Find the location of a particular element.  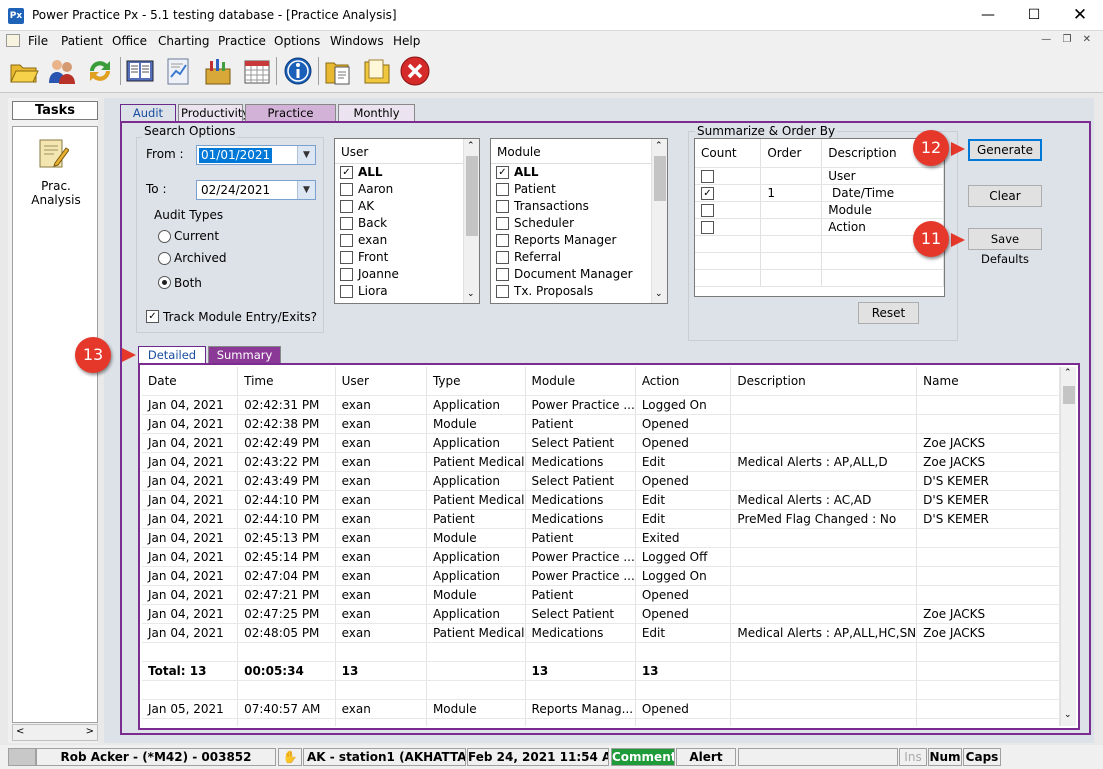

column-header: Date is located at coordinates (190, 381).